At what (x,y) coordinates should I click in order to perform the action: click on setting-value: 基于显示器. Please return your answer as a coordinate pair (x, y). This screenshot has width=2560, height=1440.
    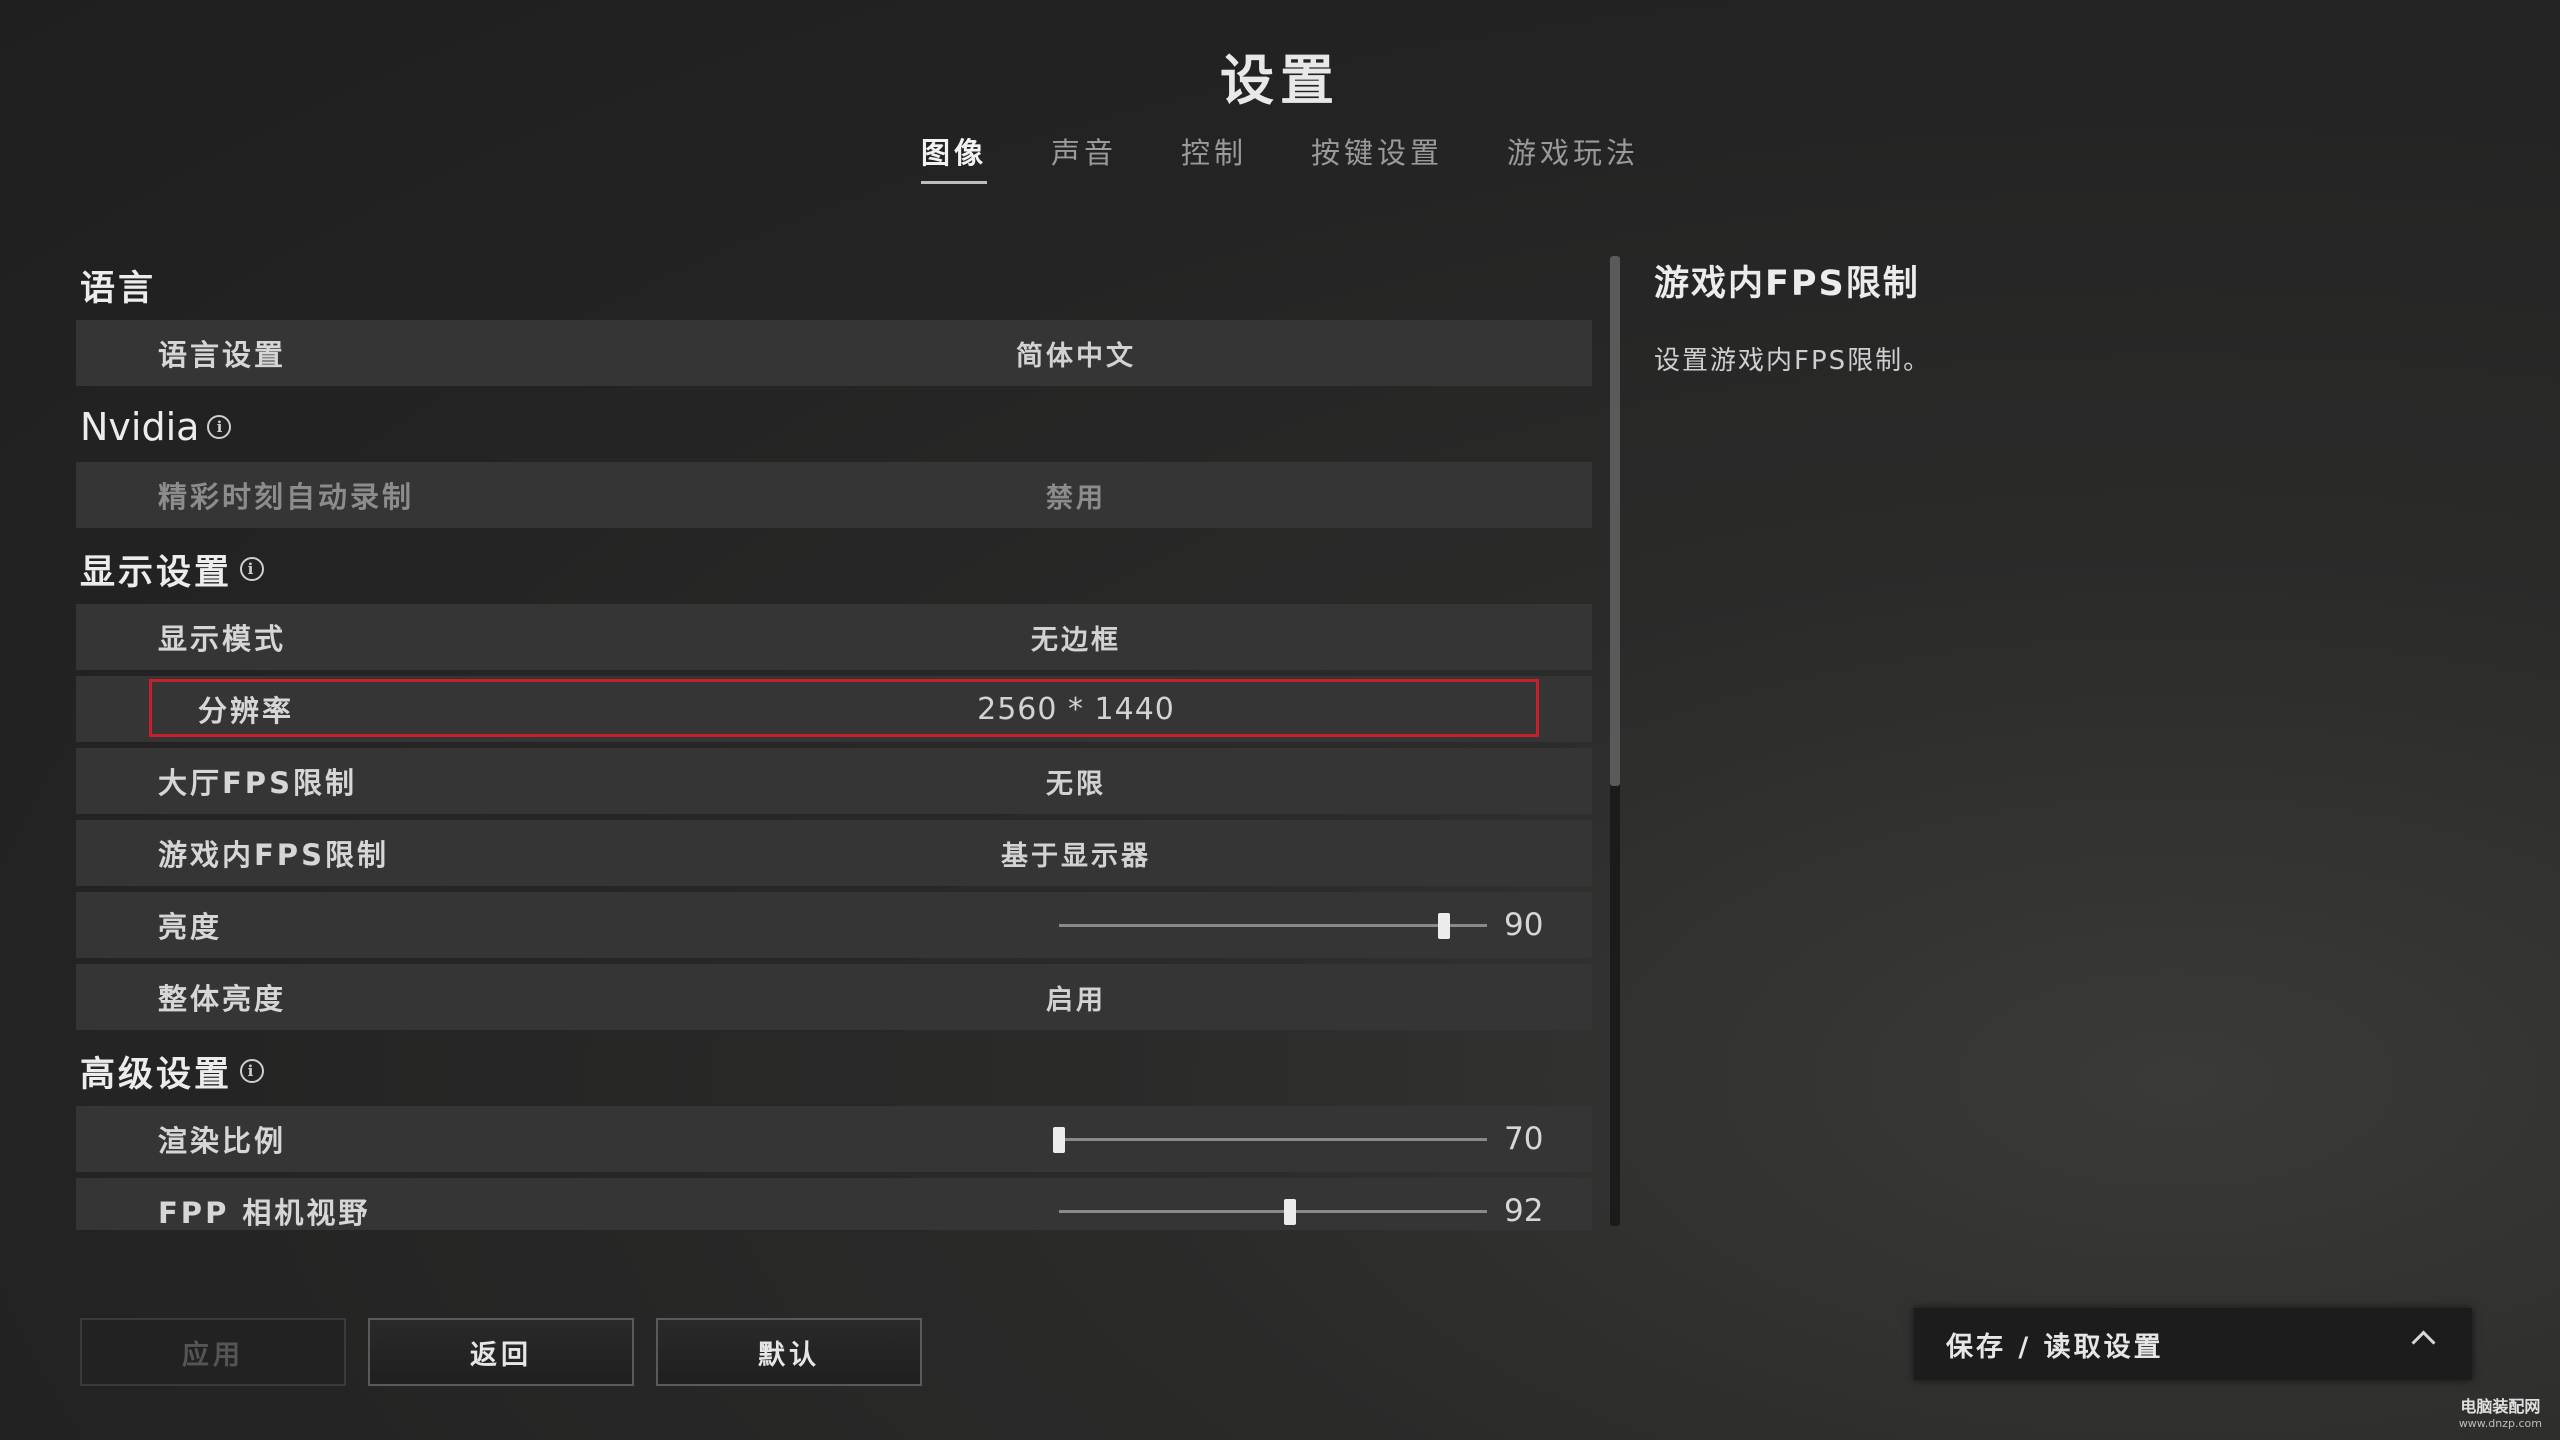
    Looking at the image, I should click on (1076, 853).